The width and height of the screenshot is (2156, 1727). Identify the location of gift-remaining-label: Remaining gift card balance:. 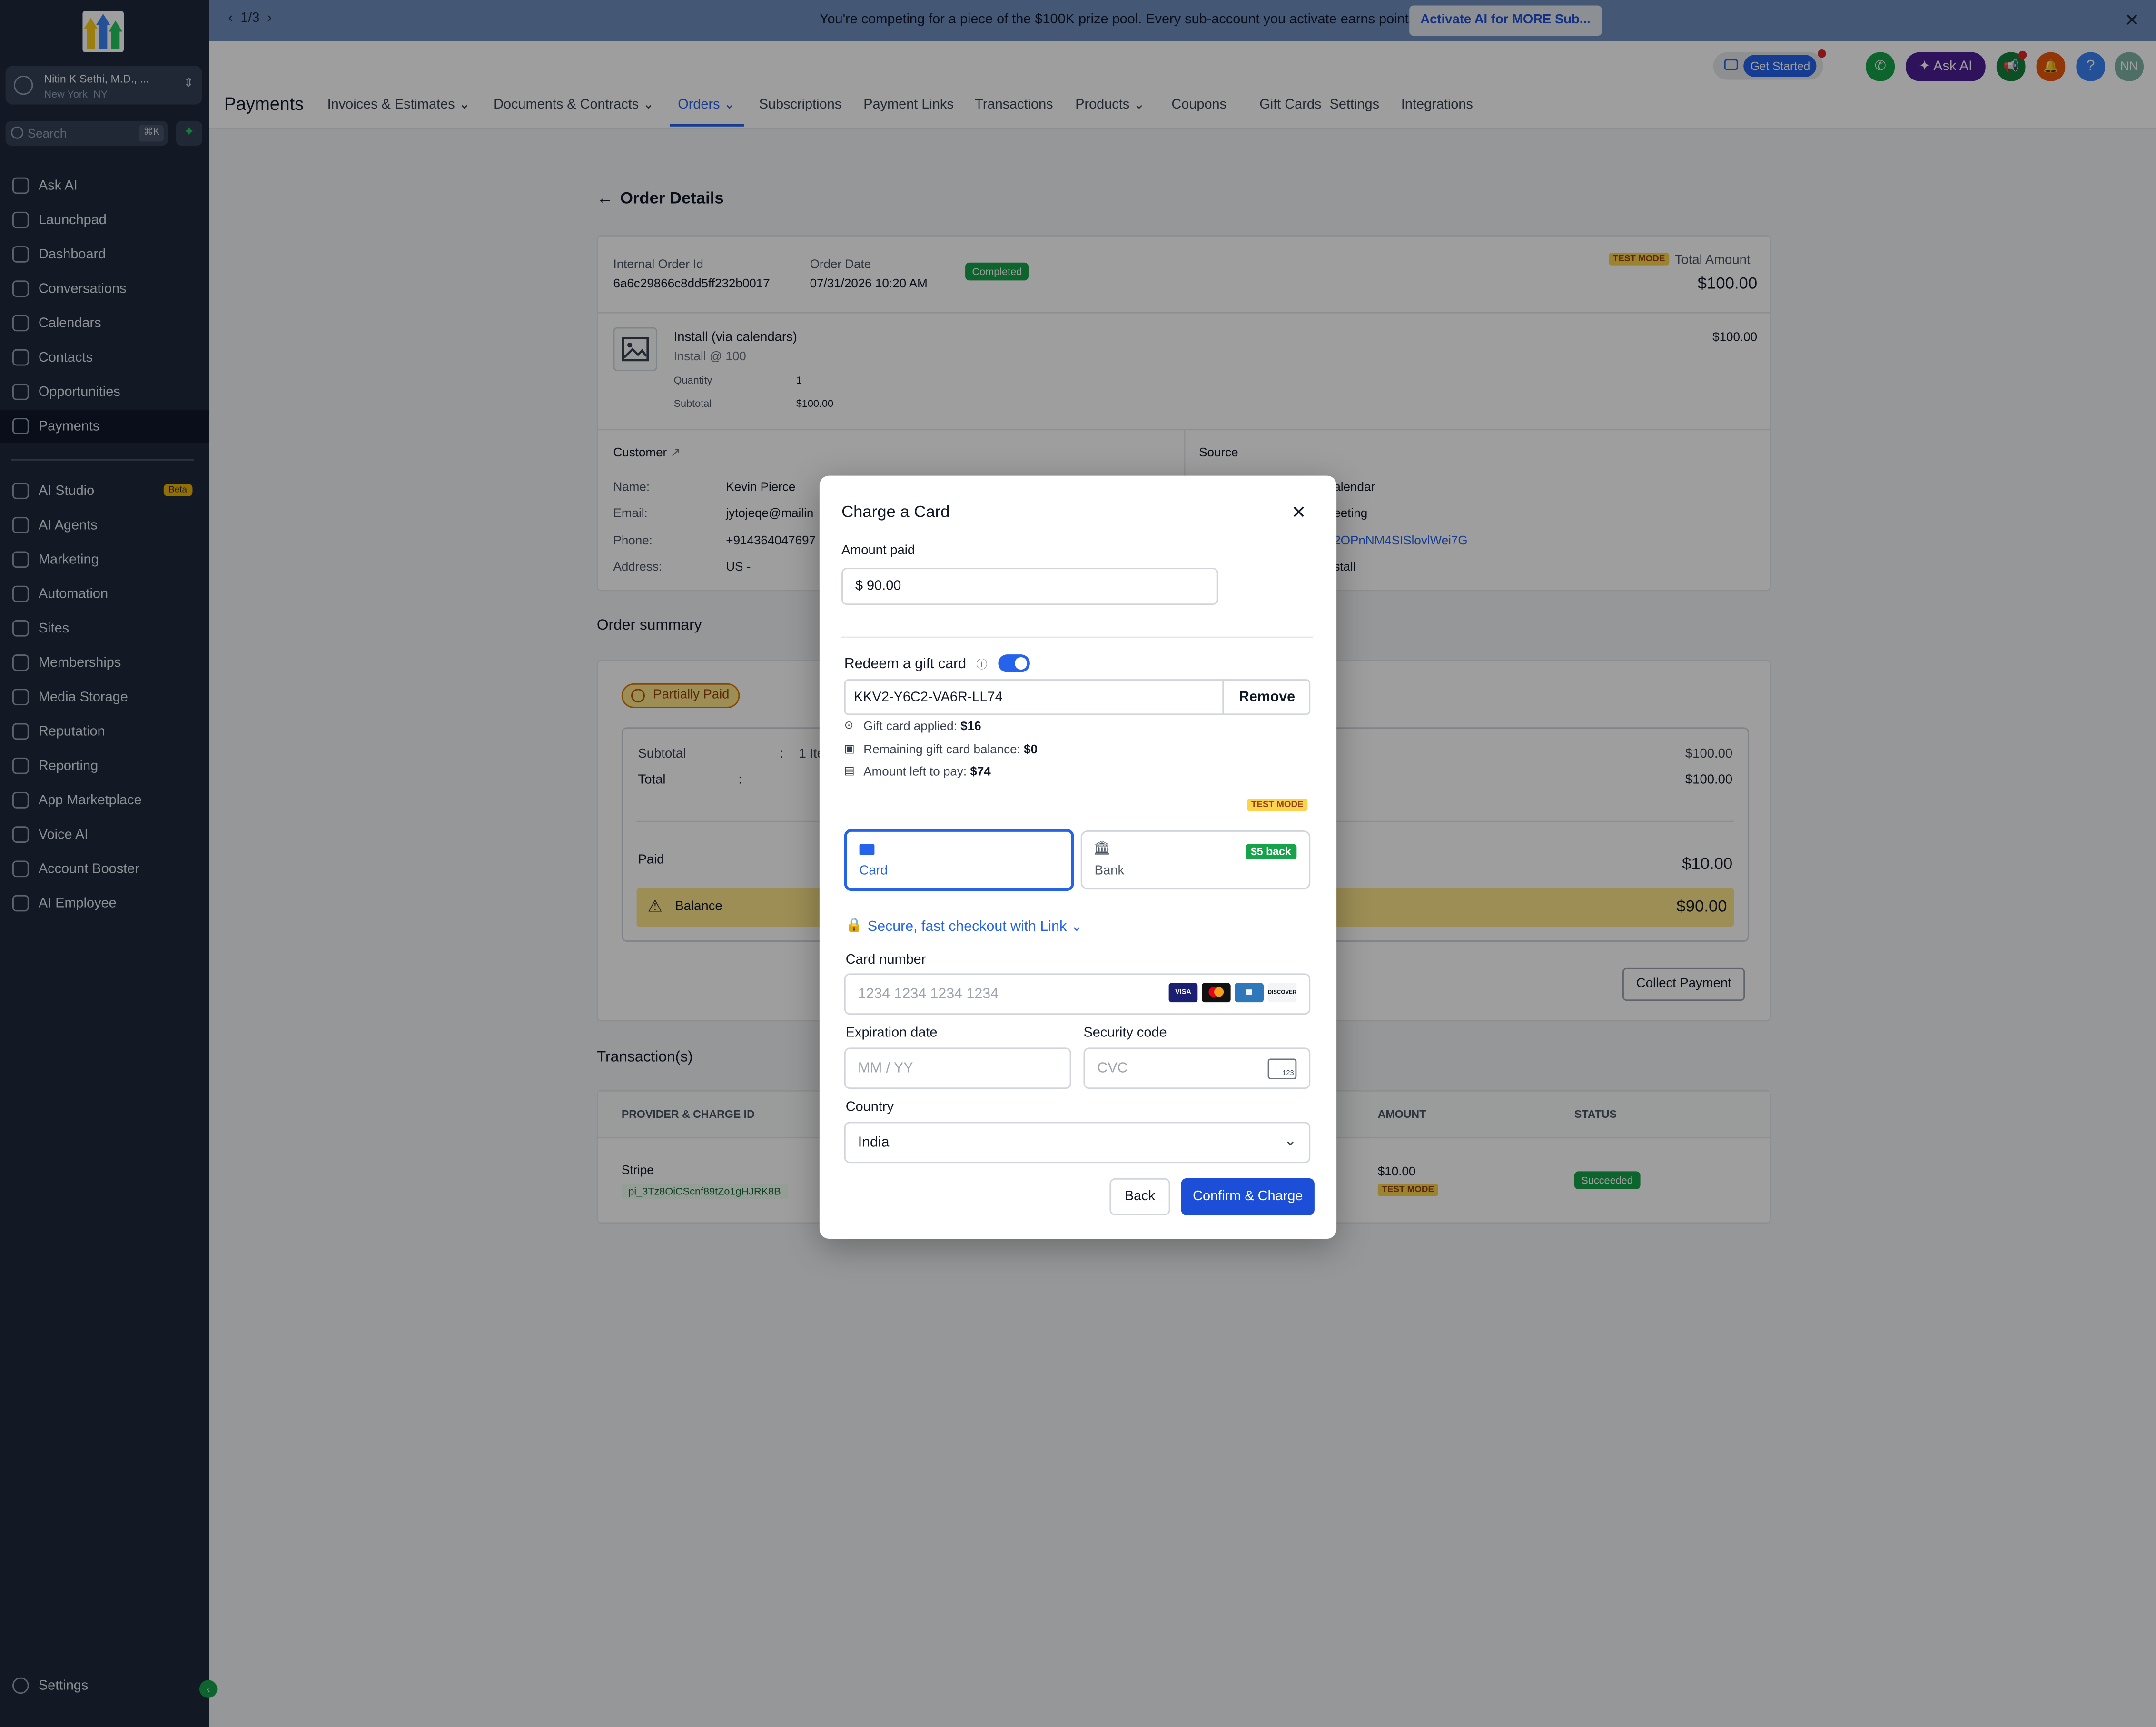
(941, 749).